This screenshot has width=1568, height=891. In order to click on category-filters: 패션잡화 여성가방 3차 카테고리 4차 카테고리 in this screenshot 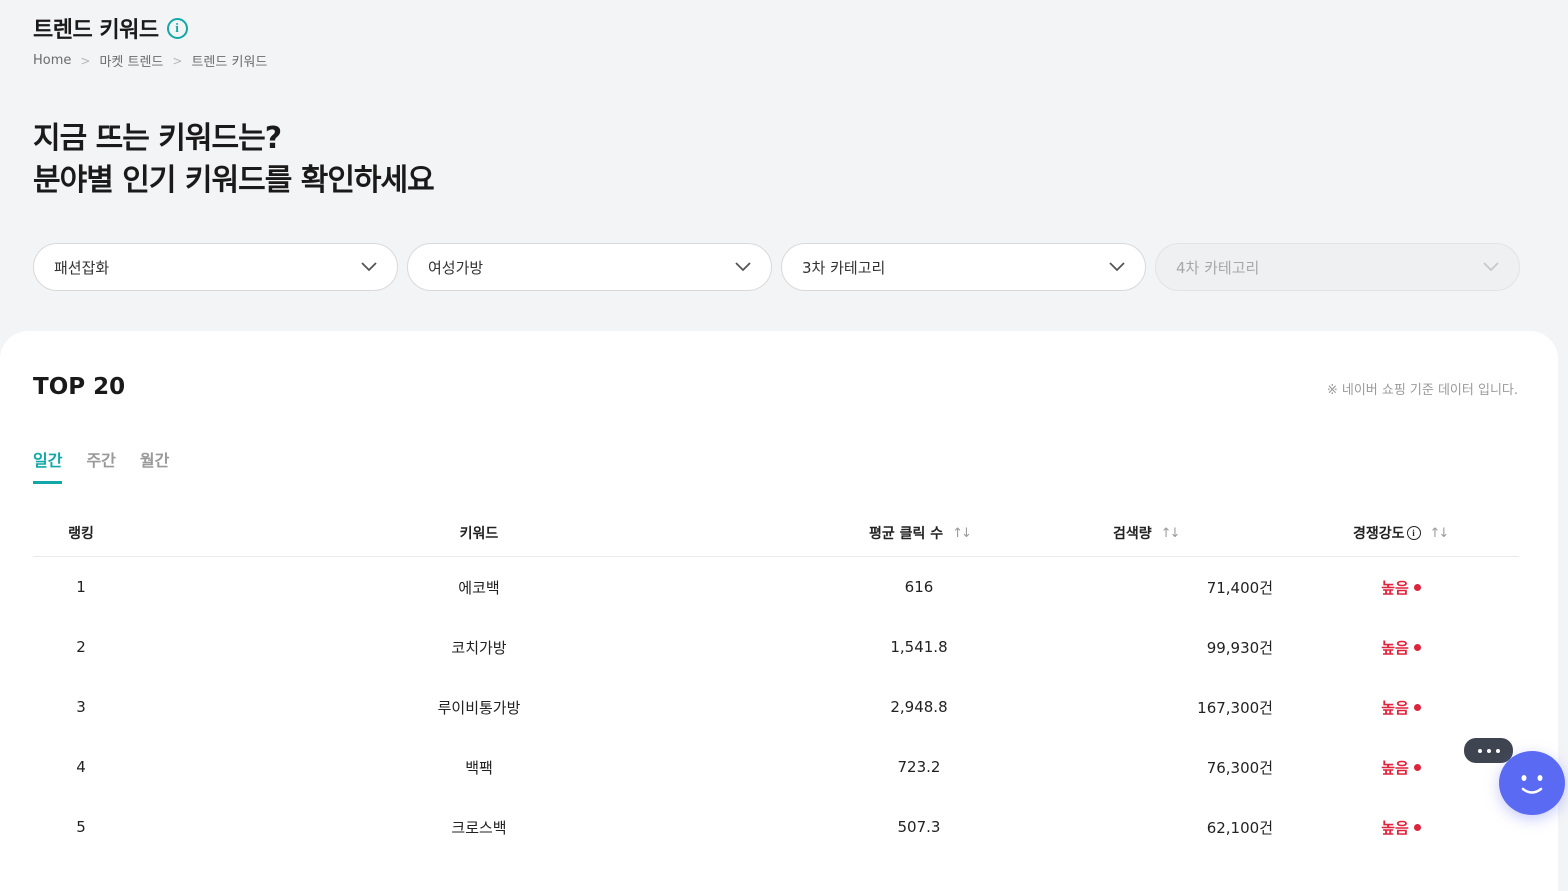, I will do `click(776, 267)`.